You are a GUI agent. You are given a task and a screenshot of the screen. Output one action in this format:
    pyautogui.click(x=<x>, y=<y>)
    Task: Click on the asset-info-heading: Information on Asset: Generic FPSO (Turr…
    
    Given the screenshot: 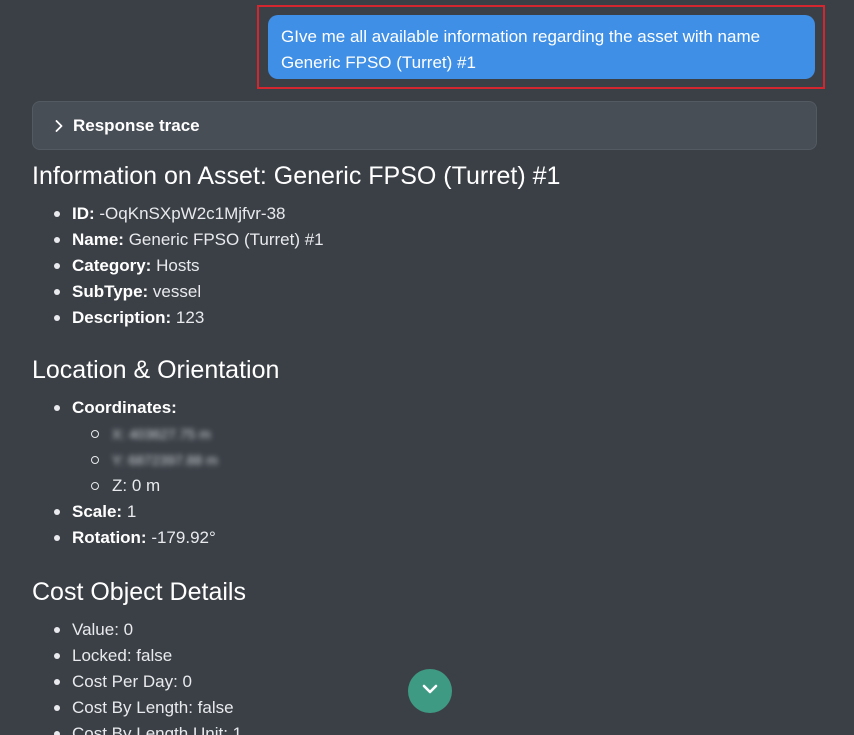 What is the action you would take?
    pyautogui.click(x=296, y=176)
    